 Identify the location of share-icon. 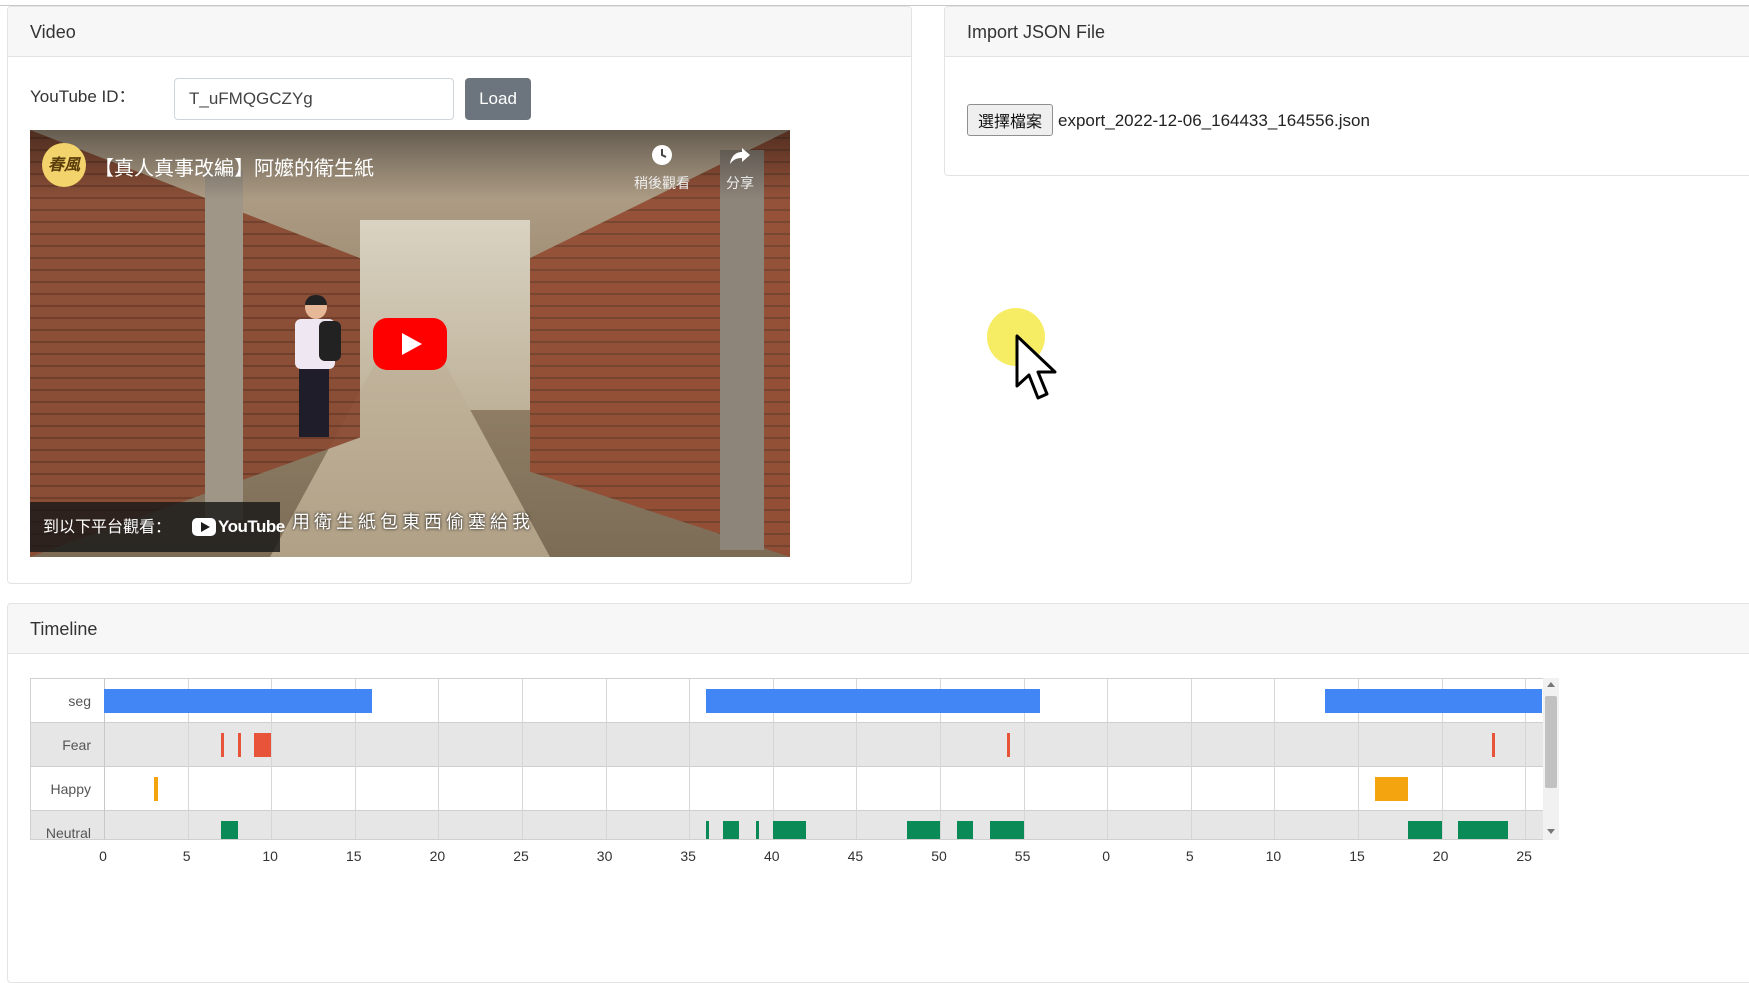
(740, 156).